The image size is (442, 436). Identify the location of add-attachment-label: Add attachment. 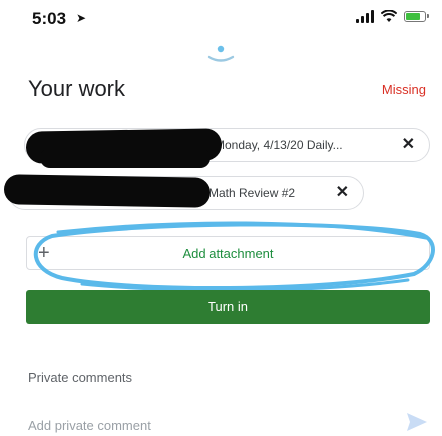
(228, 253).